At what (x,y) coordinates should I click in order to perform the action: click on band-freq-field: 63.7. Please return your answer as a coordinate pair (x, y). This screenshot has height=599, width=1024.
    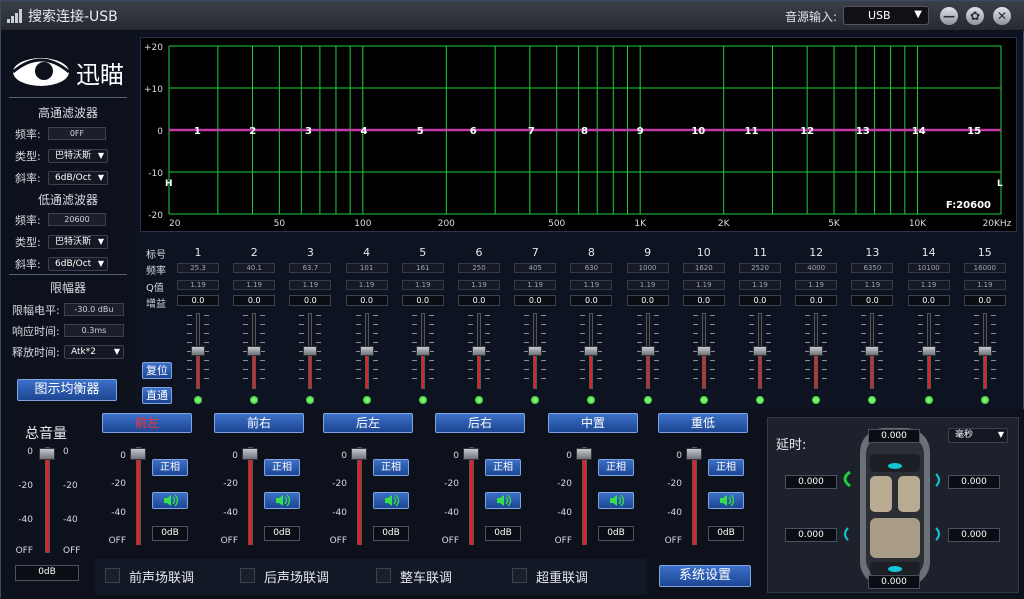
    Looking at the image, I should click on (310, 268).